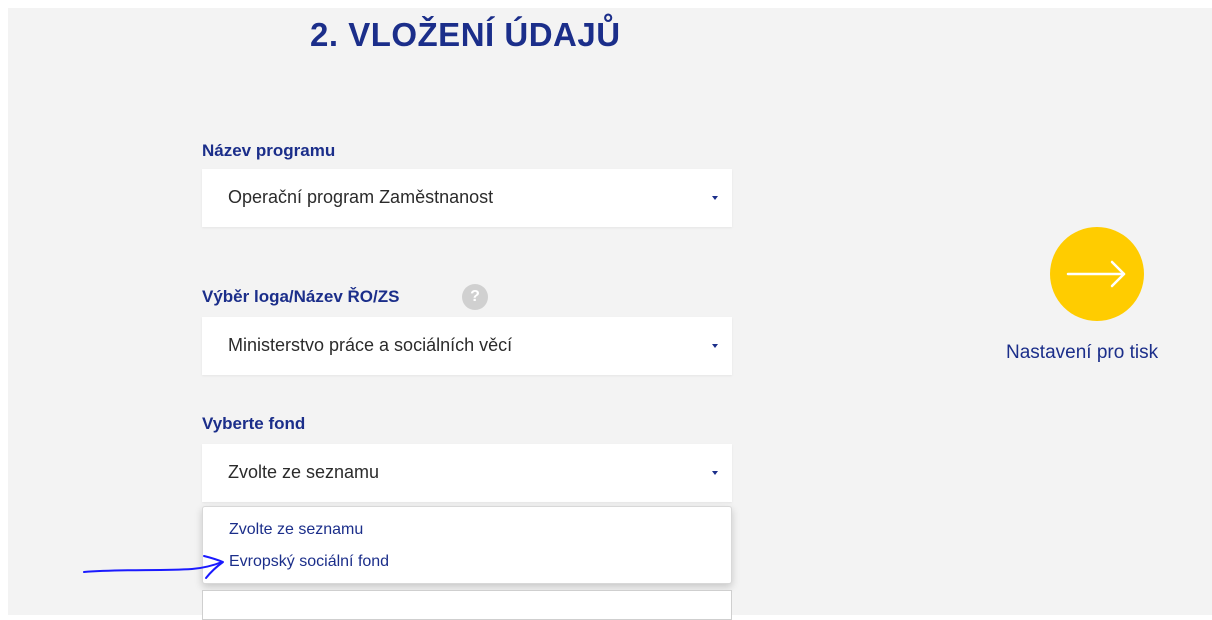  Describe the element at coordinates (254, 423) in the screenshot. I see `fund-label: Vyberte fond` at that location.